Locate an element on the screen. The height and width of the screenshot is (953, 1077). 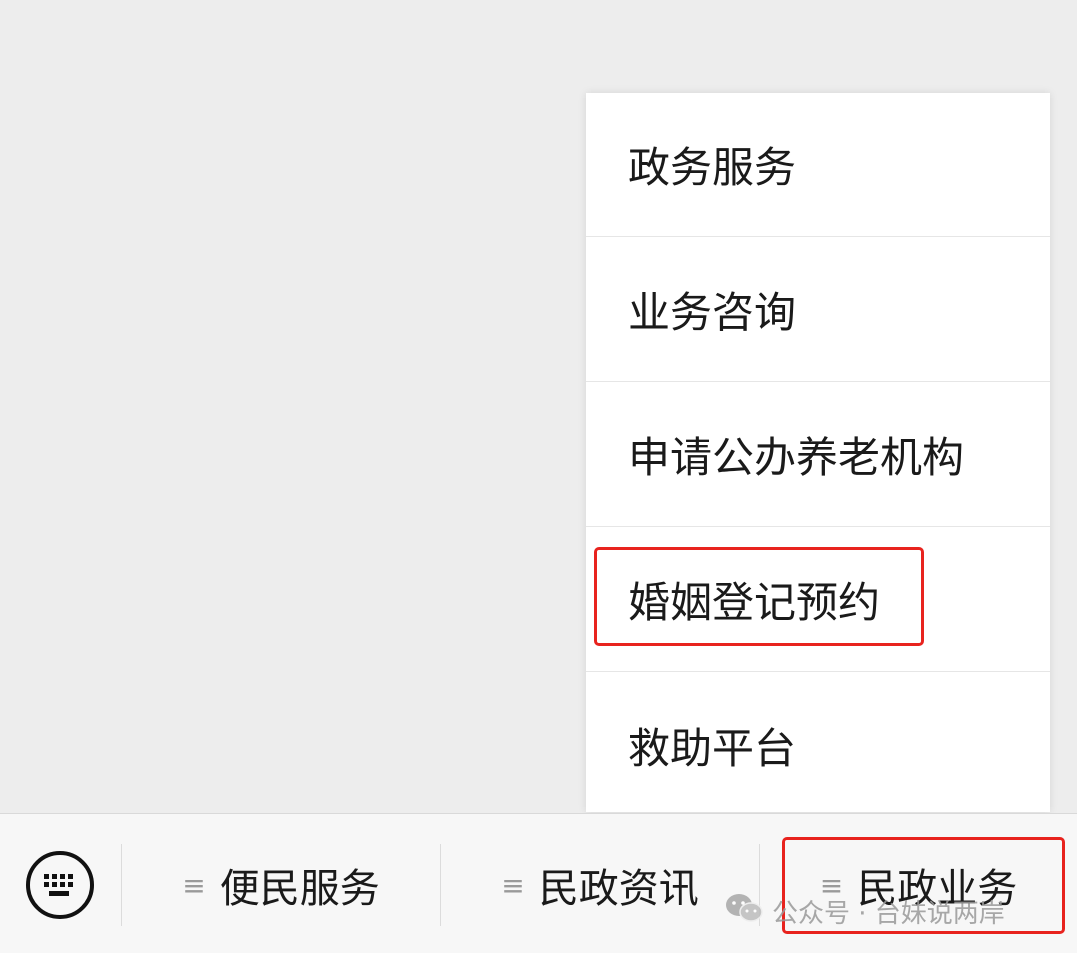
menu-item-label: 救助平台 is located at coordinates (712, 748).